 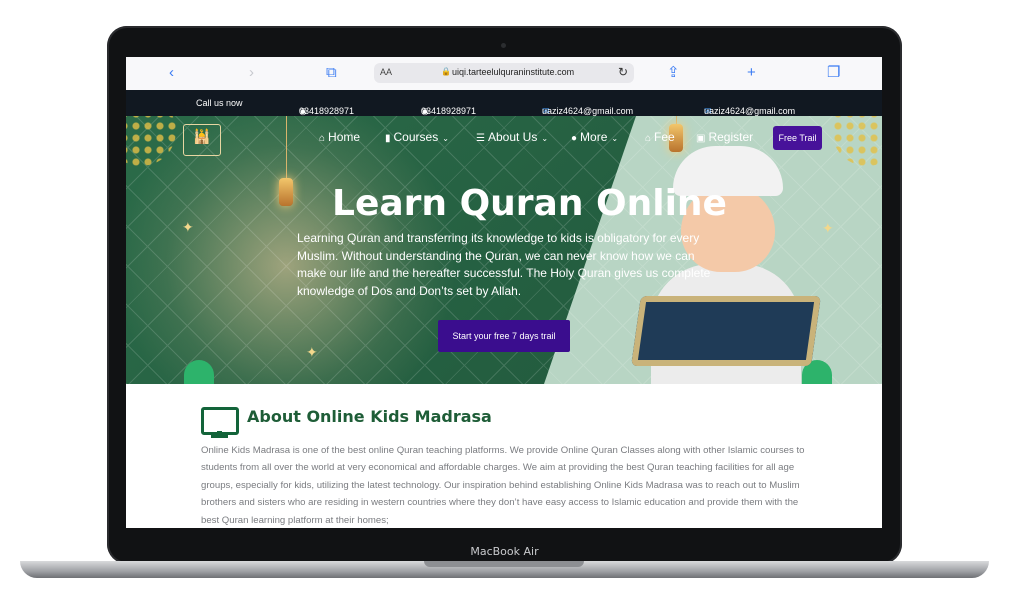 I want to click on nav-about: ☰ About Us ⌄, so click(x=512, y=137).